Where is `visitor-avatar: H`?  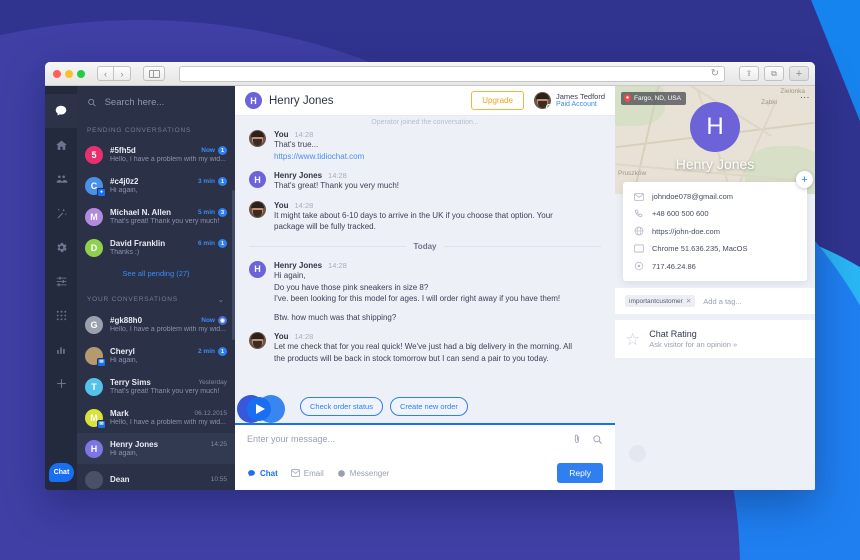 visitor-avatar: H is located at coordinates (715, 127).